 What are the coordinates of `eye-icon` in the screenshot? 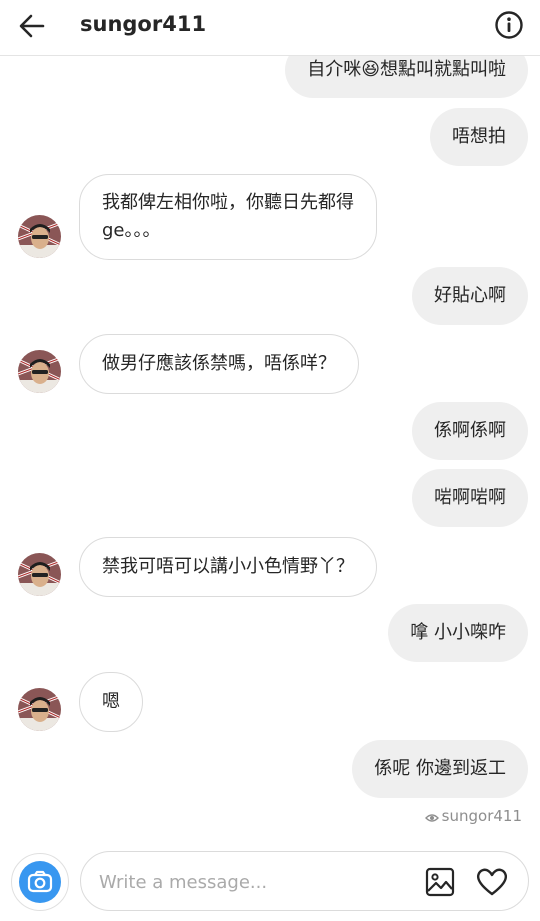 It's located at (431, 818).